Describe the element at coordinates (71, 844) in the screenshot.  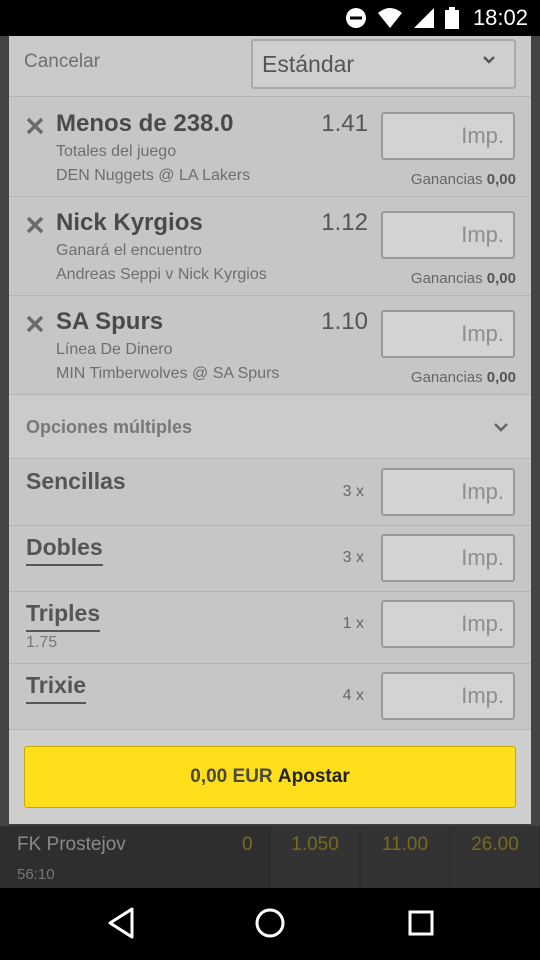
I see `background-team: FK Prostejov` at that location.